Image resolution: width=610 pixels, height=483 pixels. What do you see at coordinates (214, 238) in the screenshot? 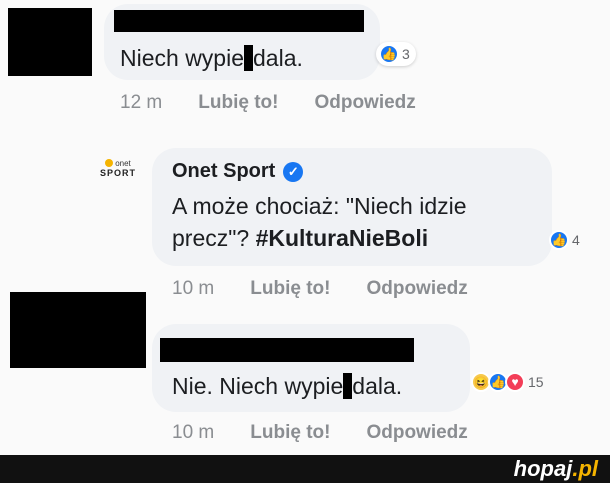
I see `comment-text-plain: precz"?` at bounding box center [214, 238].